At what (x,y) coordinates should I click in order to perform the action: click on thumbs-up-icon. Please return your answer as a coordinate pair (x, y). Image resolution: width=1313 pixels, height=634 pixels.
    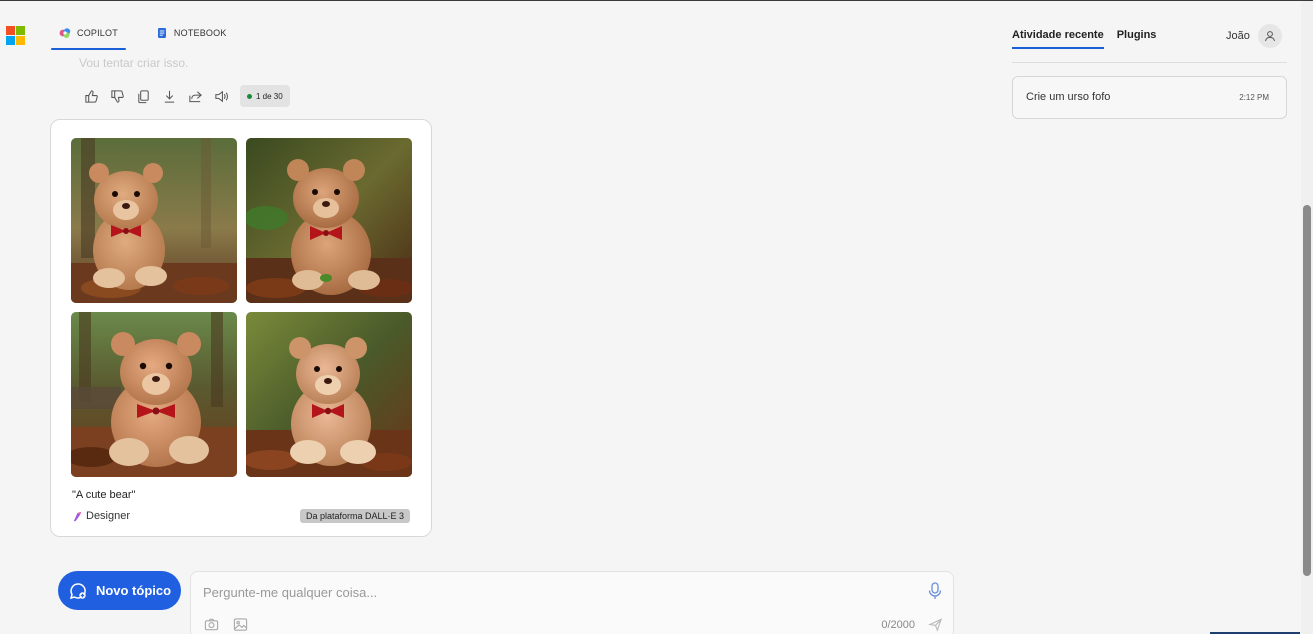
    Looking at the image, I should click on (91, 96).